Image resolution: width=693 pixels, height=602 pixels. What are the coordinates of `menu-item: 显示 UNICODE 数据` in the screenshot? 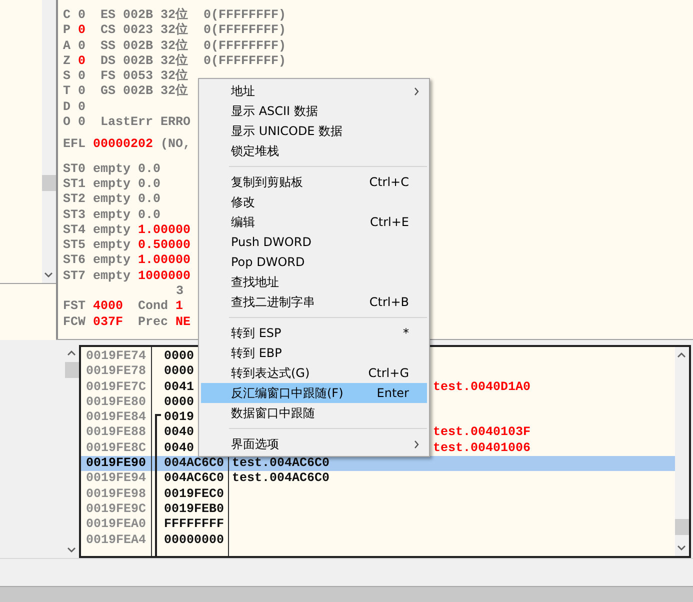 It's located at (314, 131).